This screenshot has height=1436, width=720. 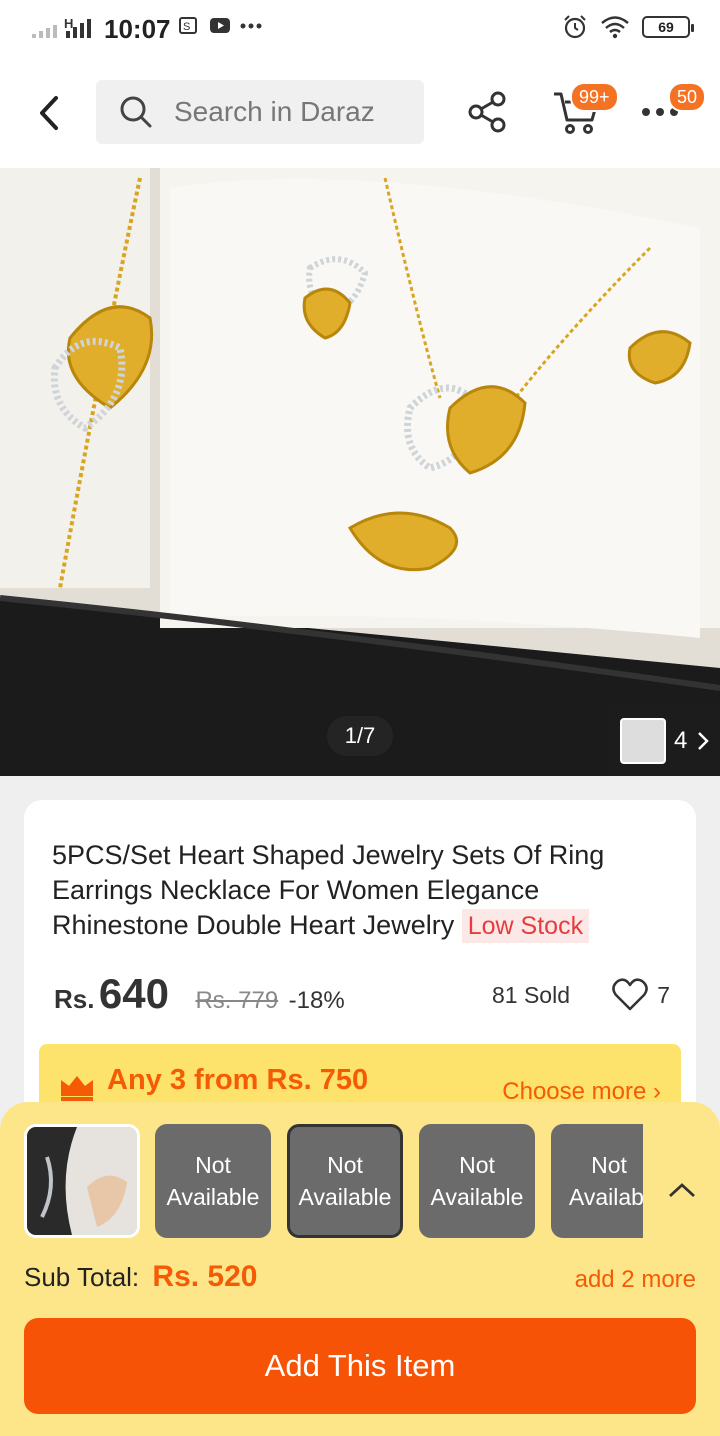 I want to click on search-bar: Search in Daraz, so click(x=260, y=112).